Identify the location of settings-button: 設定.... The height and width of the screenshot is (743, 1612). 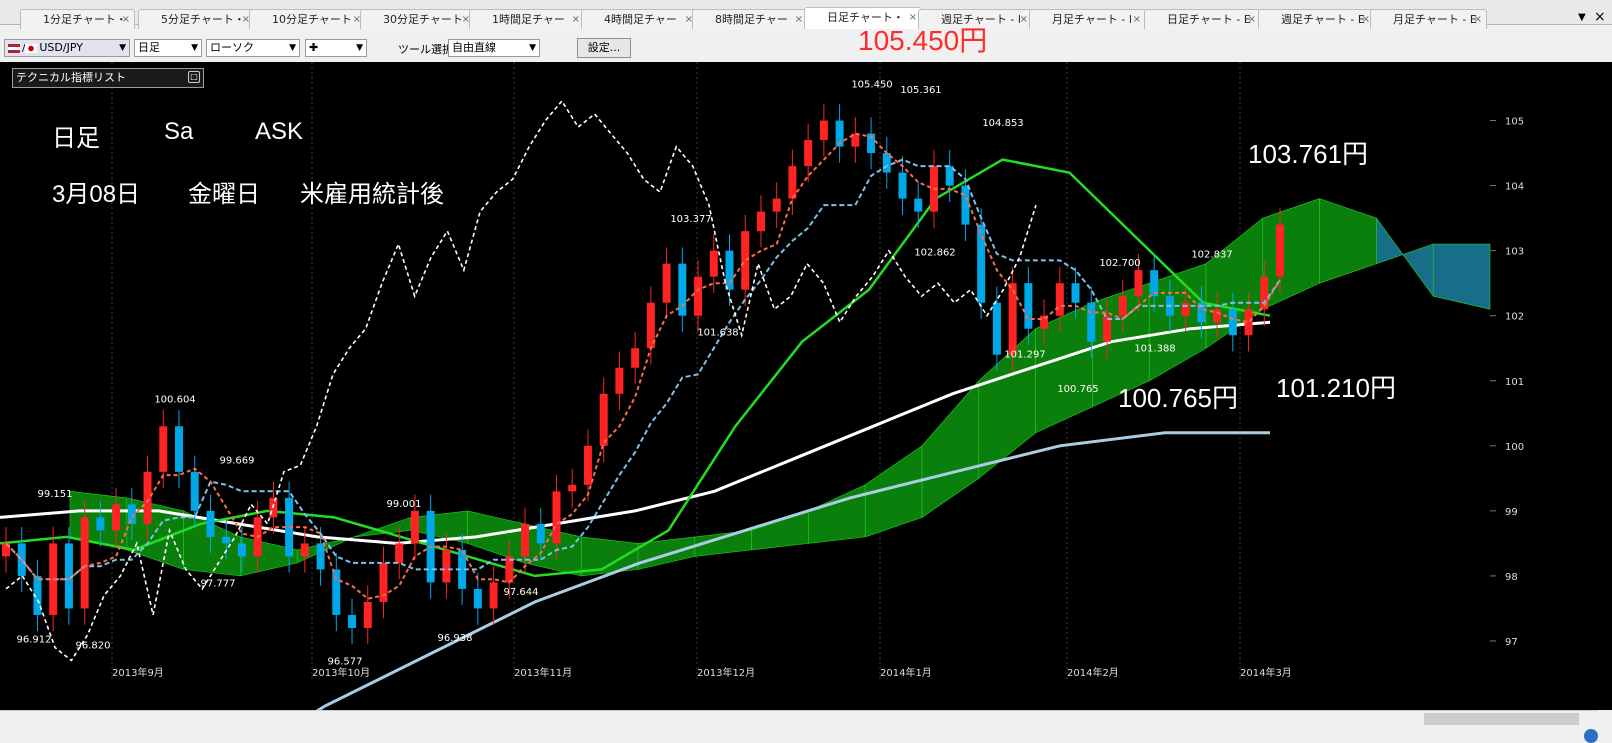
(604, 48).